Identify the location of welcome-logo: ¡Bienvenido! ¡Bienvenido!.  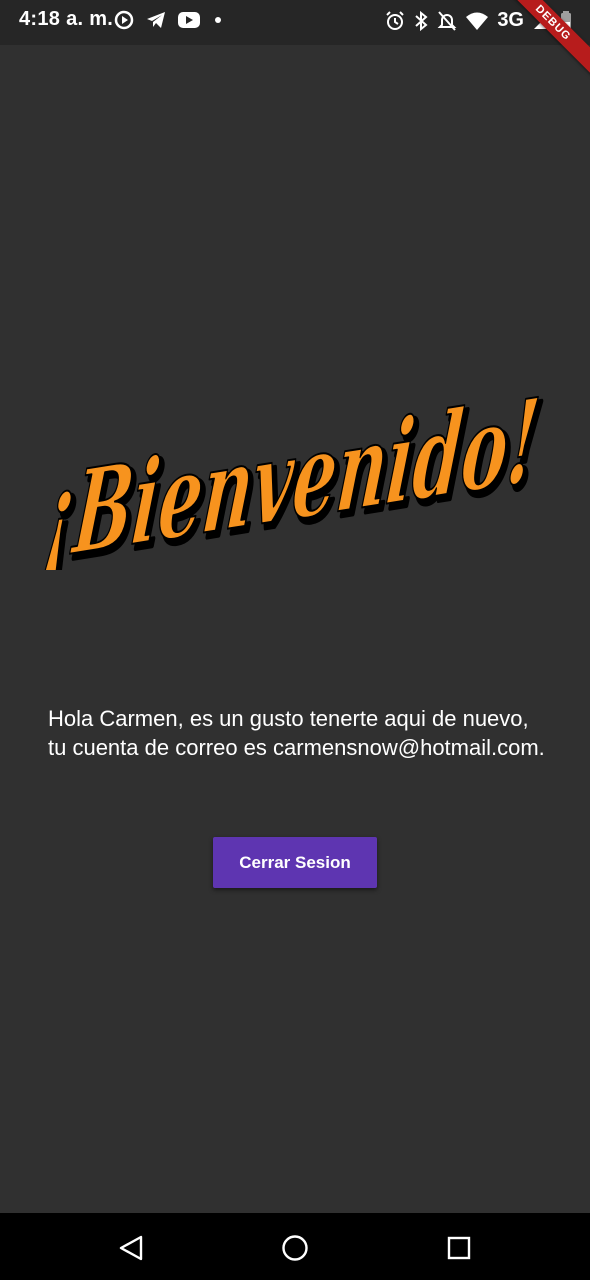
(294, 470).